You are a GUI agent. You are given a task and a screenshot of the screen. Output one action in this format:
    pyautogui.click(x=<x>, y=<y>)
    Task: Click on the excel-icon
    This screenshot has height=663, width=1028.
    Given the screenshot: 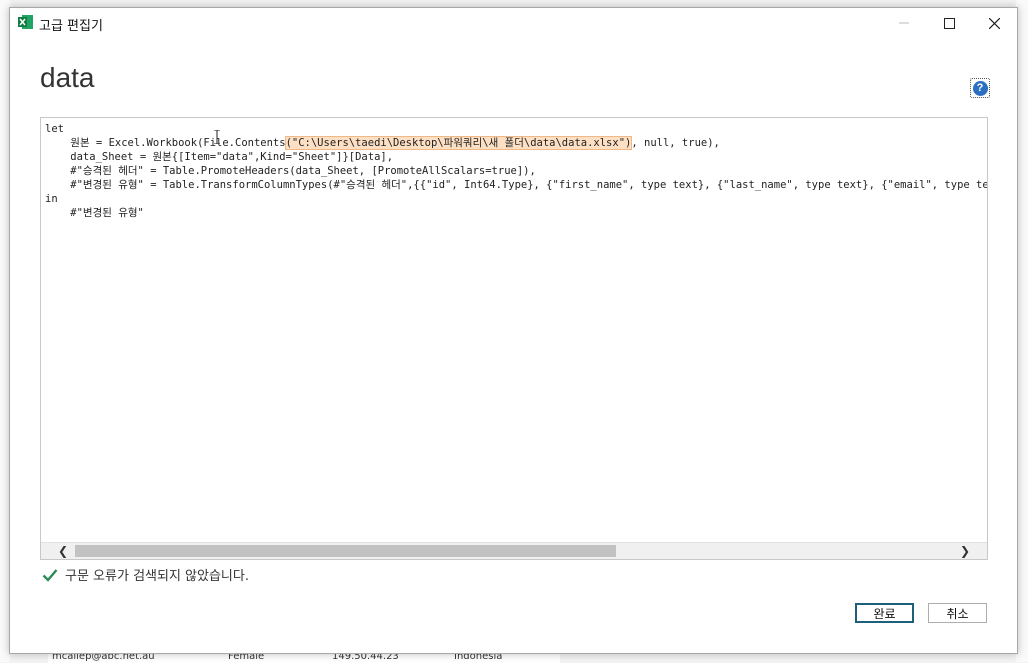 What is the action you would take?
    pyautogui.click(x=25, y=22)
    